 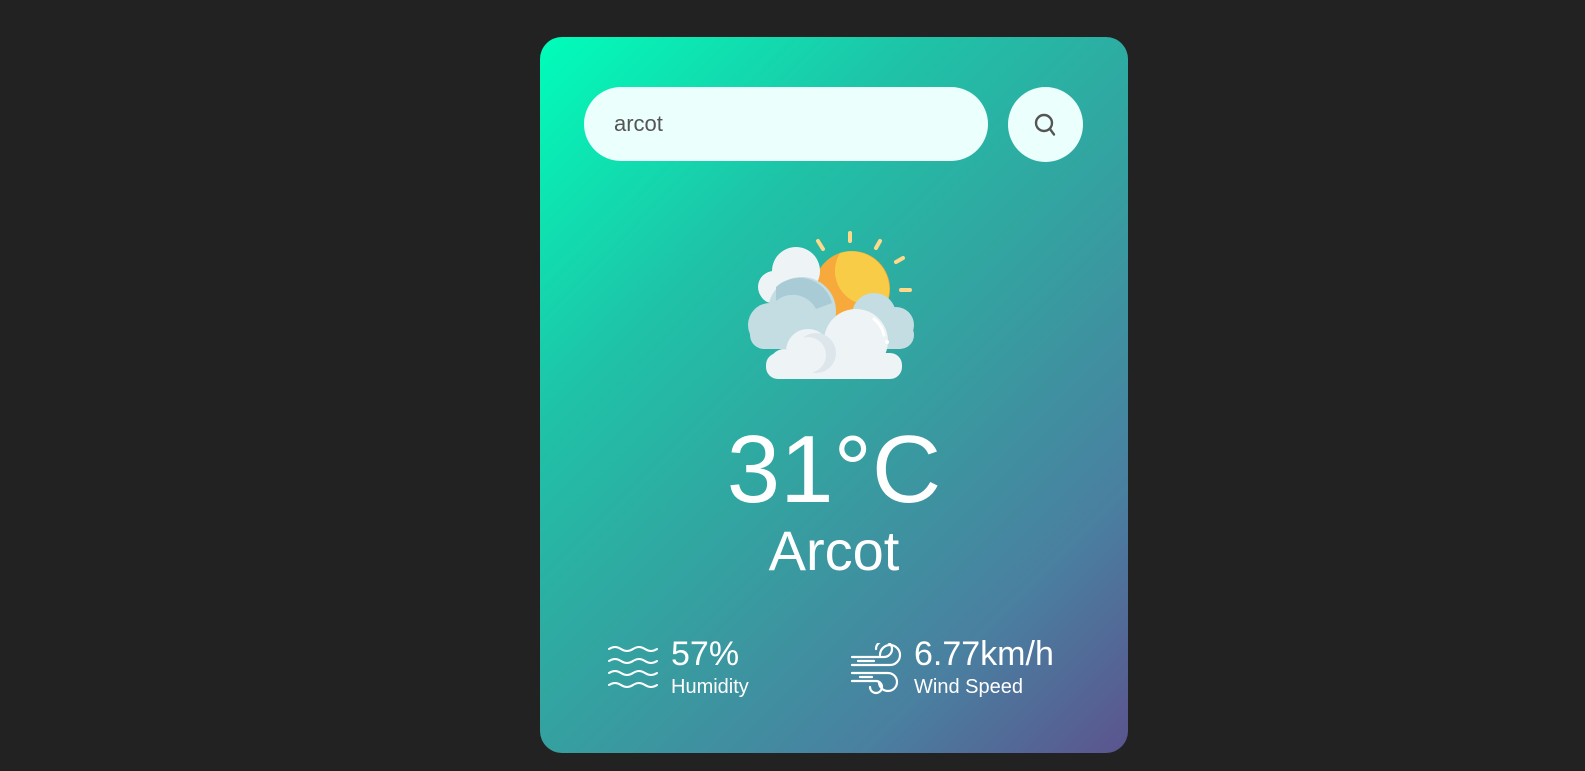 What do you see at coordinates (786, 124) in the screenshot?
I see `search-input` at bounding box center [786, 124].